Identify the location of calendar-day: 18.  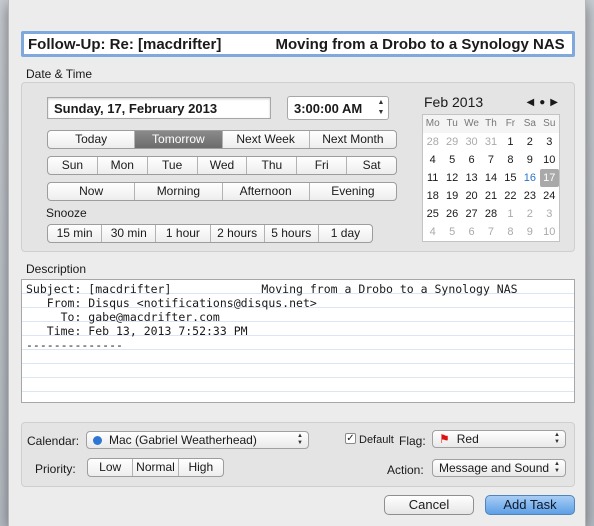
(432, 196).